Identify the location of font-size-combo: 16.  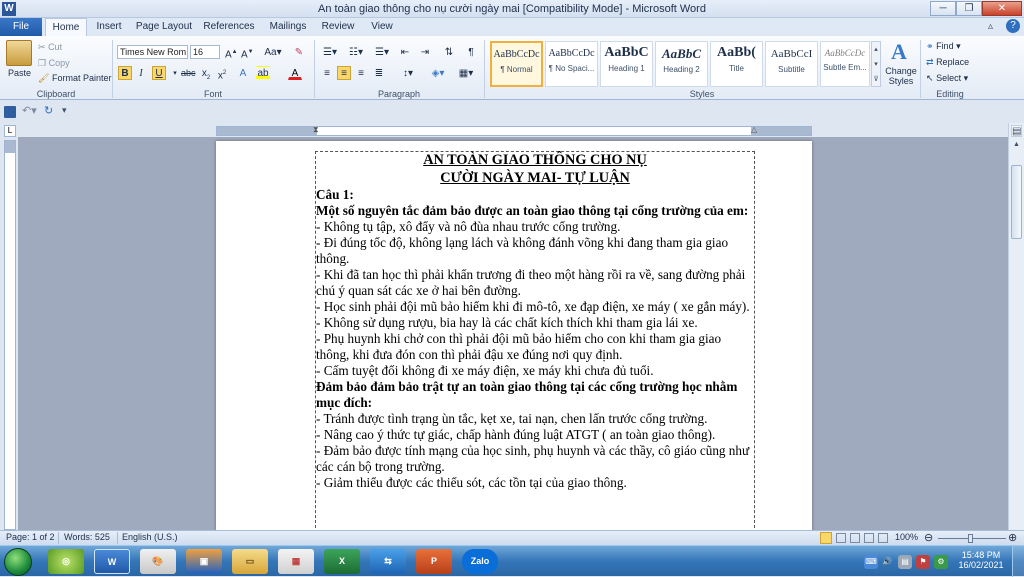
(205, 52).